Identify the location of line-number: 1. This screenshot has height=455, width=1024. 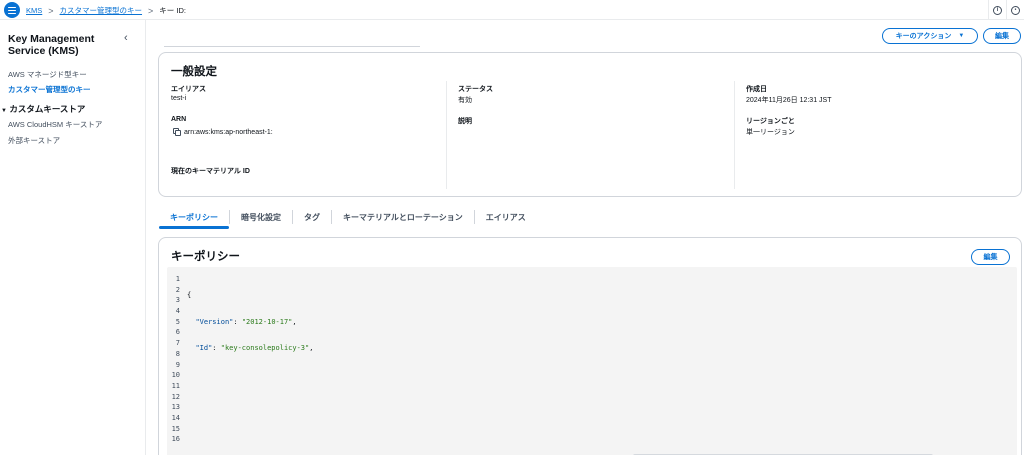
(177, 279).